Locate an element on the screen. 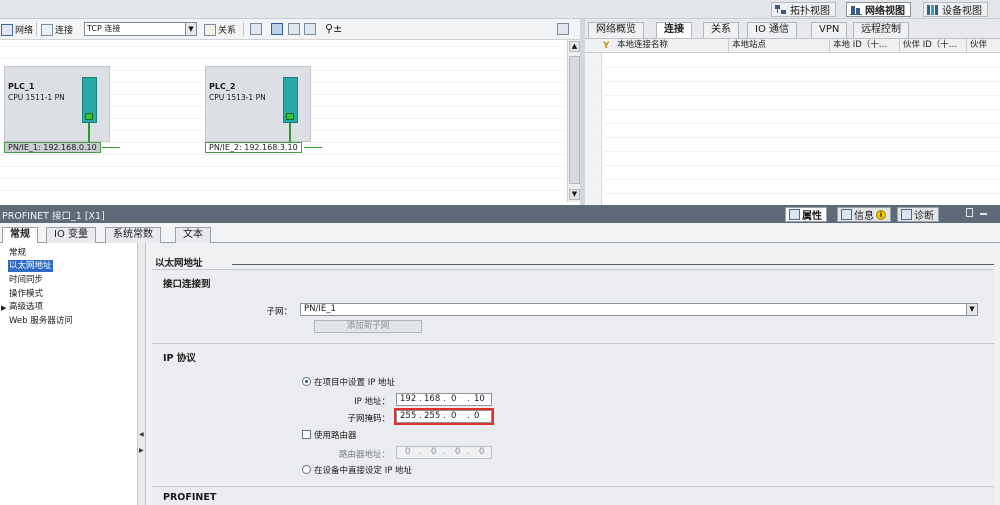  diagnostics-tab-label: 诊断 is located at coordinates (924, 216).